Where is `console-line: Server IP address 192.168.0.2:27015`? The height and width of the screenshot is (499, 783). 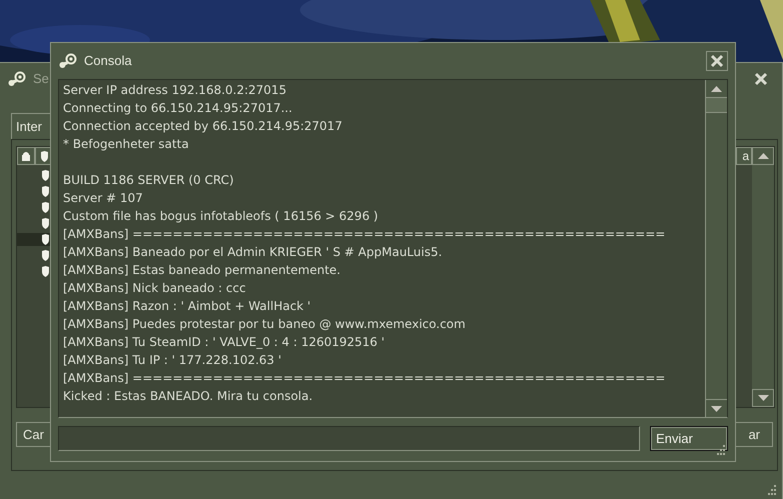
console-line: Server IP address 192.168.0.2:27015 is located at coordinates (174, 90).